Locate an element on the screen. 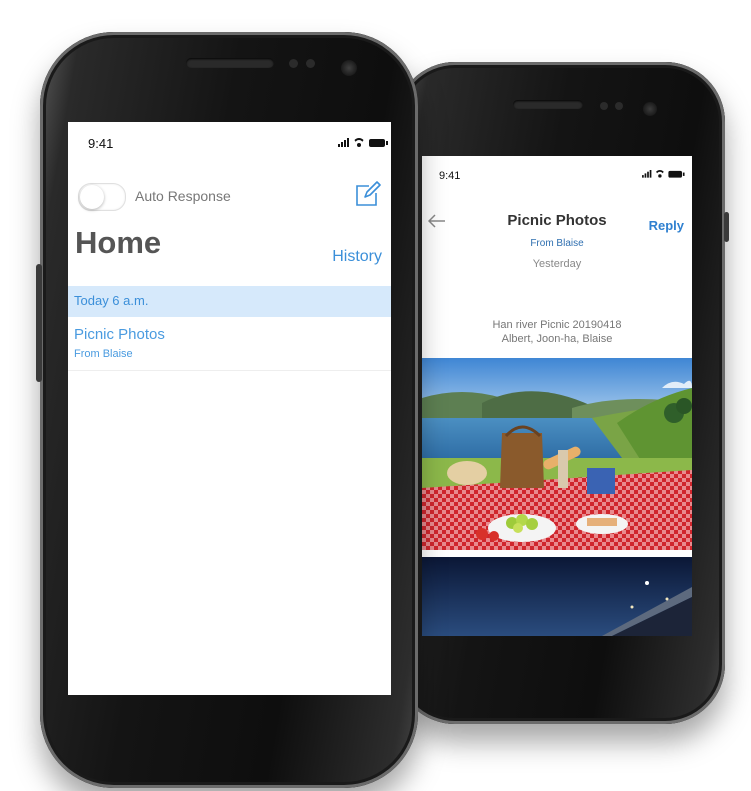  caption-line-1: Han river Picnic 20190418 is located at coordinates (557, 325).